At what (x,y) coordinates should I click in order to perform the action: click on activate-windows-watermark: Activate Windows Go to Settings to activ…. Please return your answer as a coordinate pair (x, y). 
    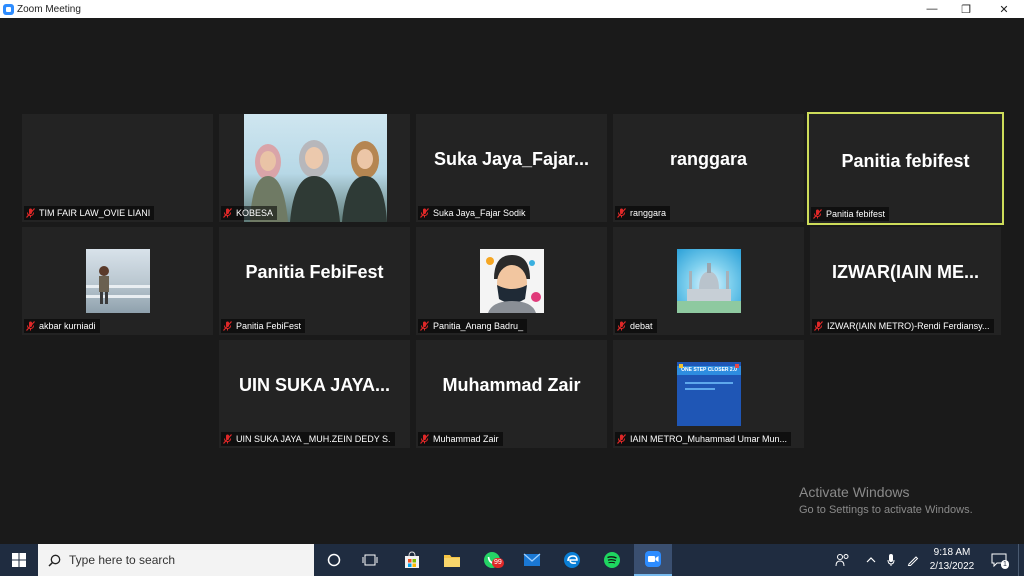
    Looking at the image, I should click on (886, 500).